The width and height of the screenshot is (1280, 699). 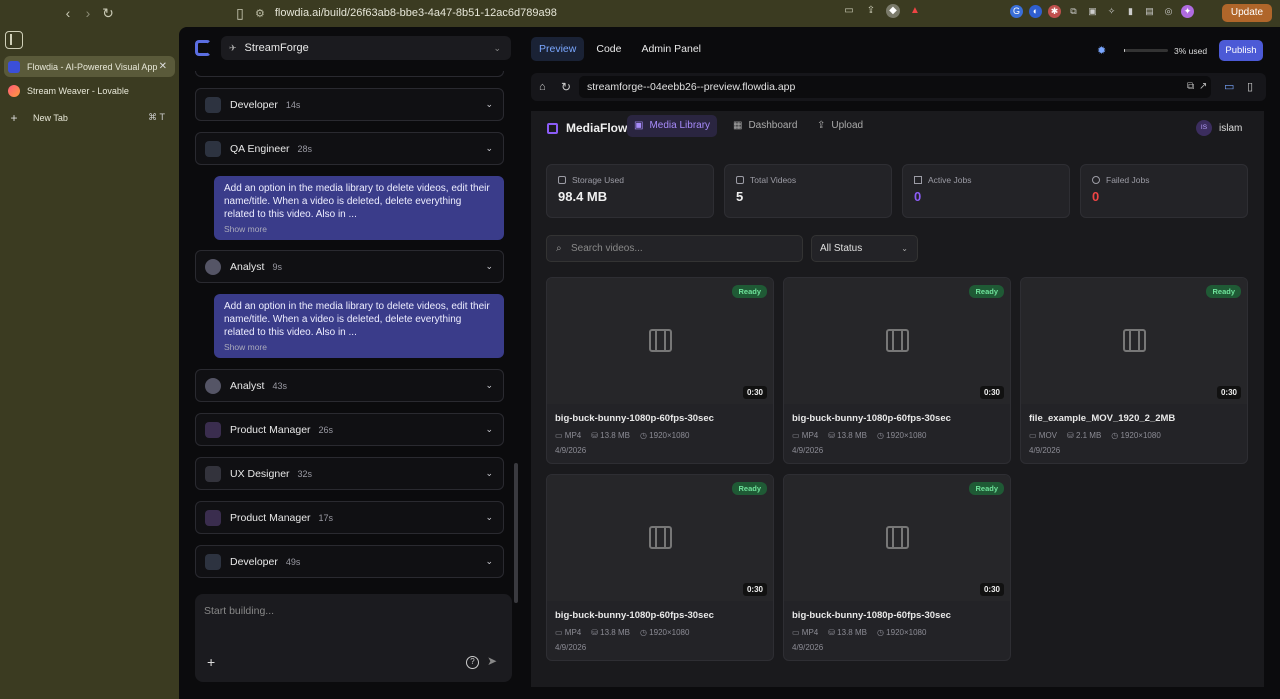 What do you see at coordinates (349, 385) in the screenshot?
I see `agent-card: Analyst 43s ⌄` at bounding box center [349, 385].